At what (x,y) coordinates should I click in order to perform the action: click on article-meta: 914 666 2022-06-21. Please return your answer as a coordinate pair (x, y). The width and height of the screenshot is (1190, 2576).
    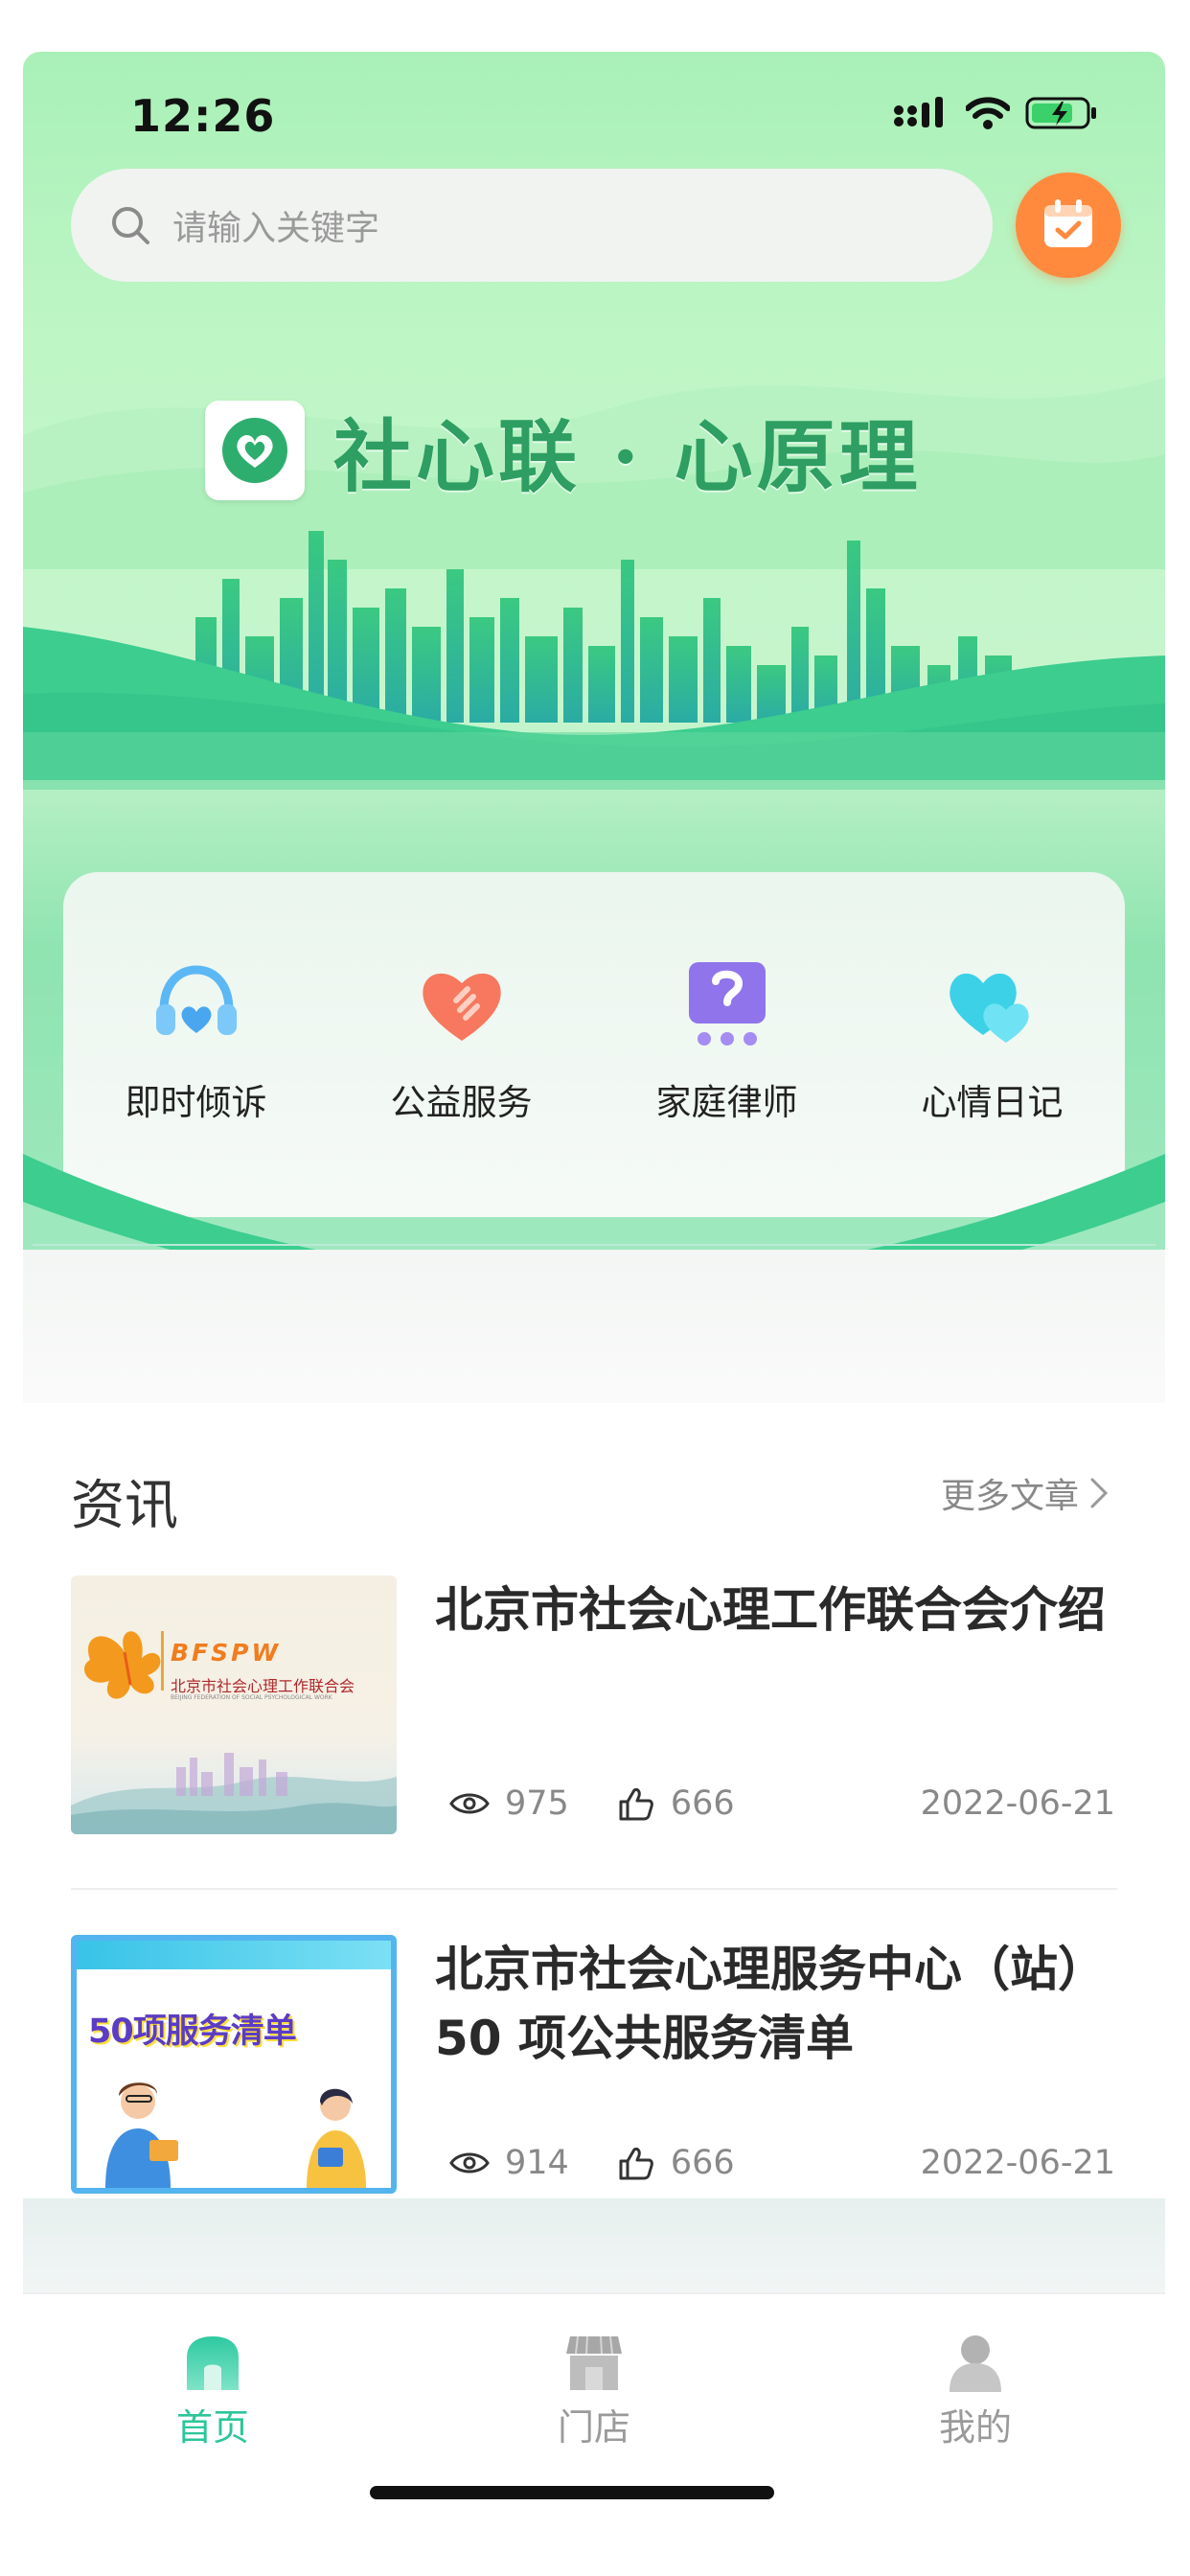
    Looking at the image, I should click on (782, 2163).